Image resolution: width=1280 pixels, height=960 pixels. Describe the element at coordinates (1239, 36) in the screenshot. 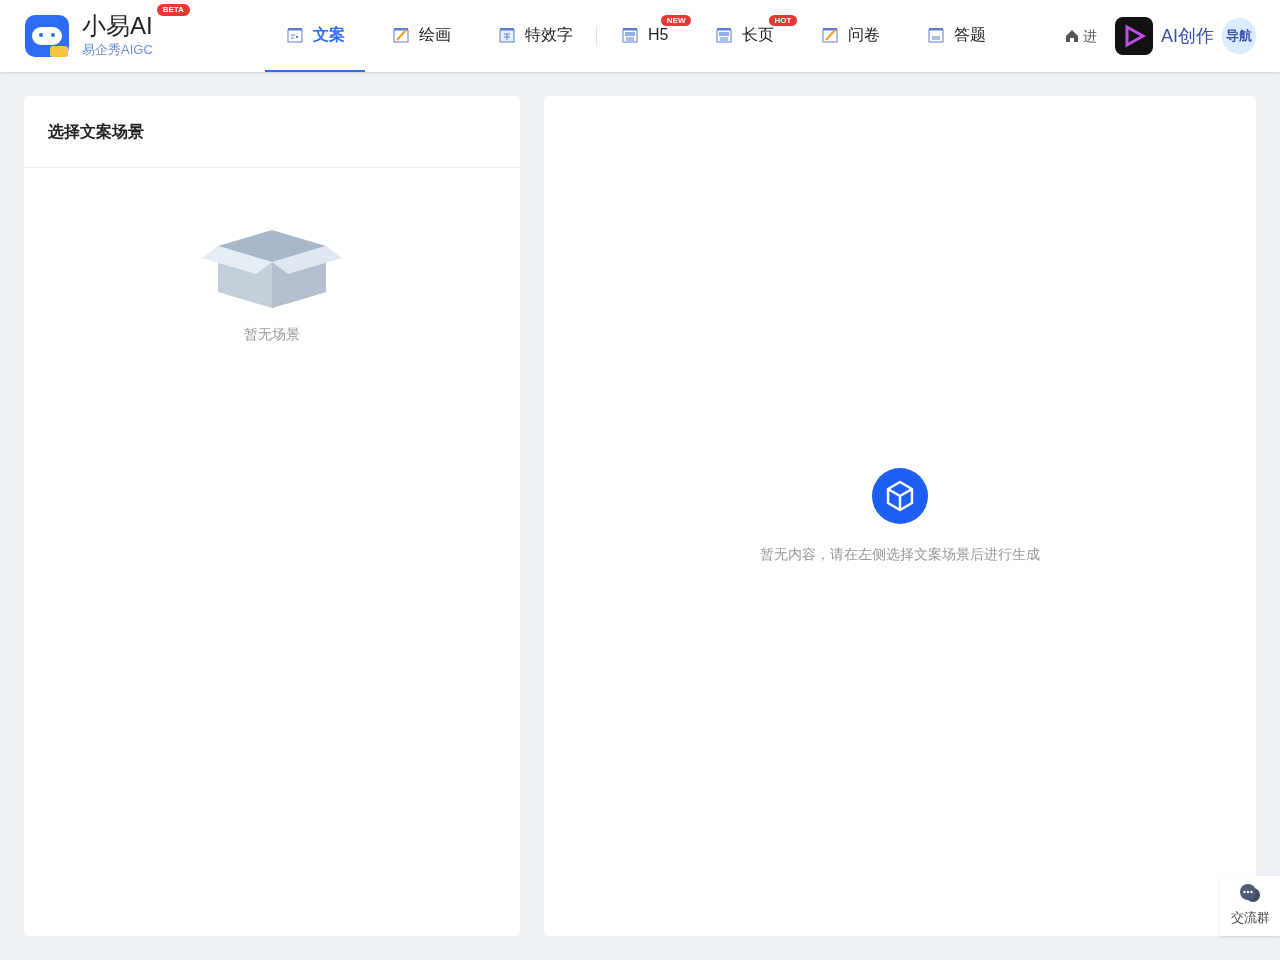

I see `overlay-logo-subtext: 导航` at that location.